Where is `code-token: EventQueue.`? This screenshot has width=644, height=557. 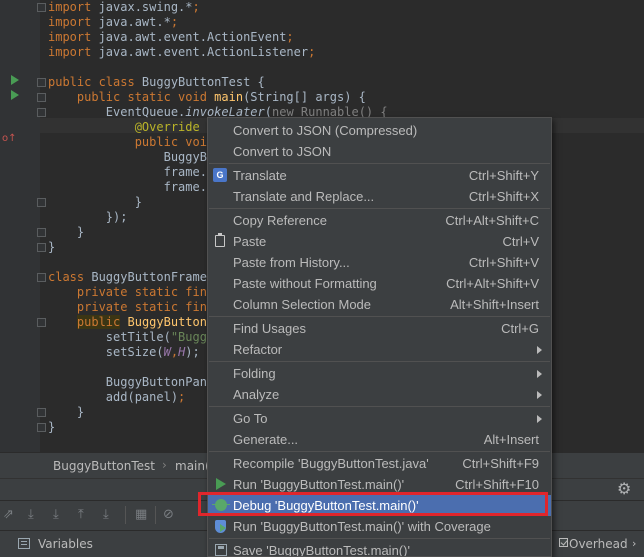 code-token: EventQueue. is located at coordinates (117, 112).